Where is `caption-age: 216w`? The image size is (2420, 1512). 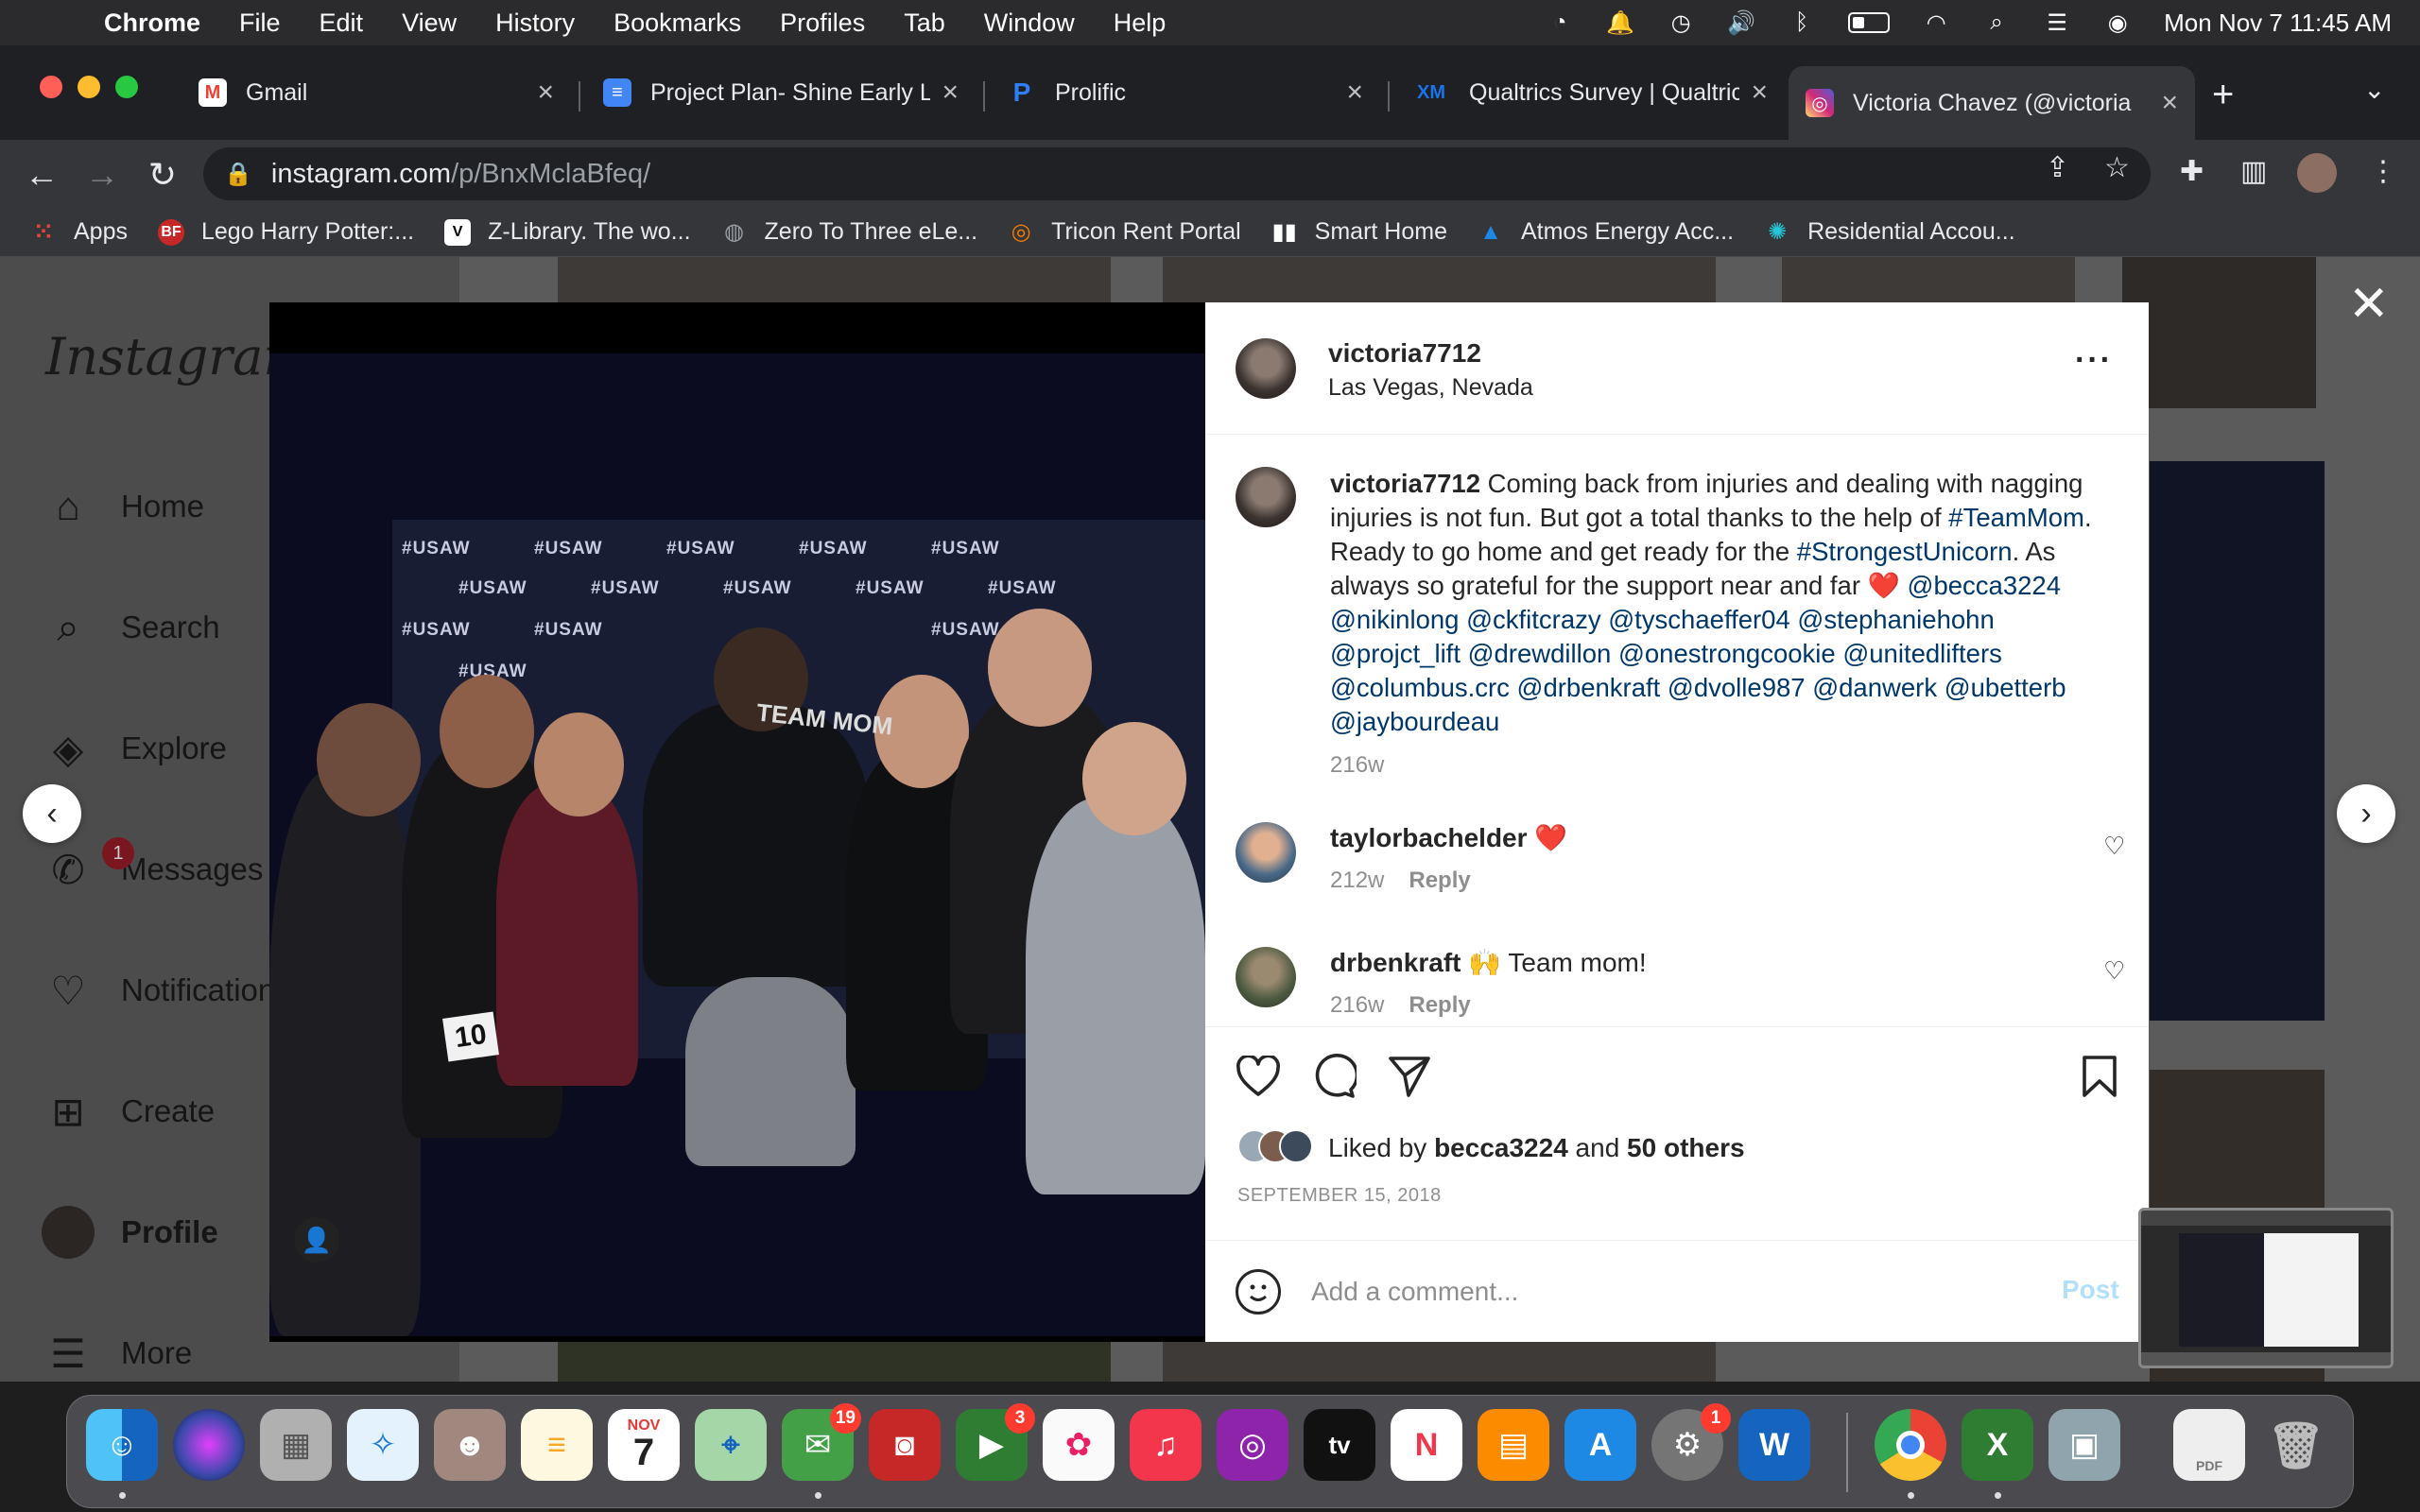 caption-age: 216w is located at coordinates (1717, 765).